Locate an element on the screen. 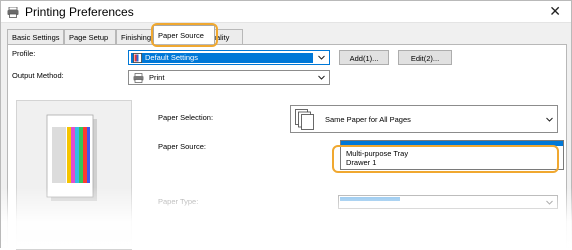 This screenshot has width=572, height=250. page-preview is located at coordinates (74, 175).